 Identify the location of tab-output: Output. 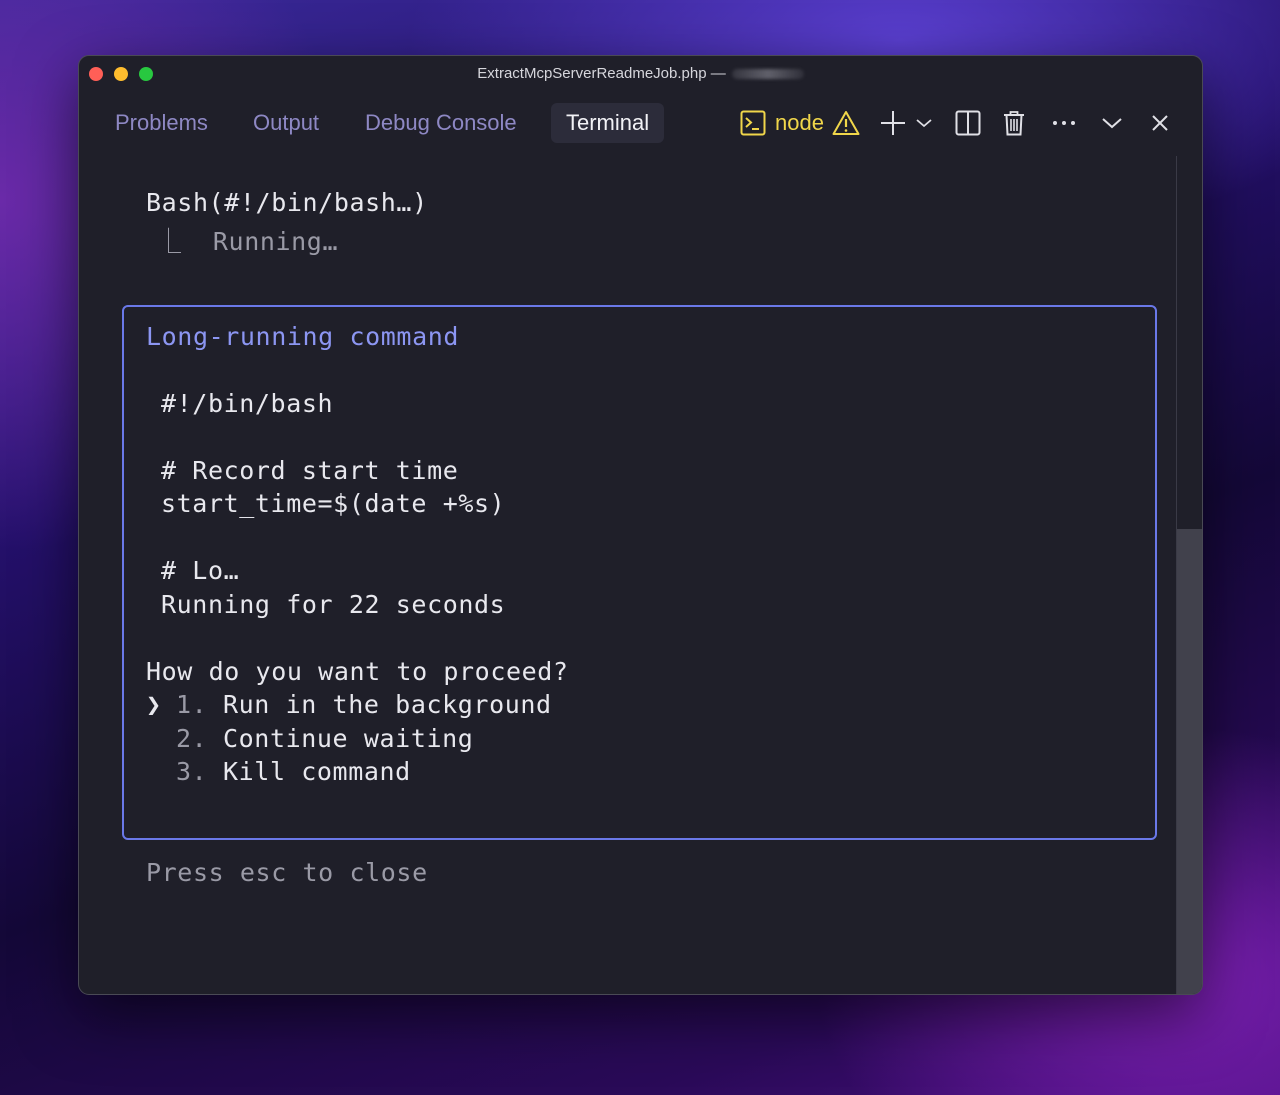
(286, 123).